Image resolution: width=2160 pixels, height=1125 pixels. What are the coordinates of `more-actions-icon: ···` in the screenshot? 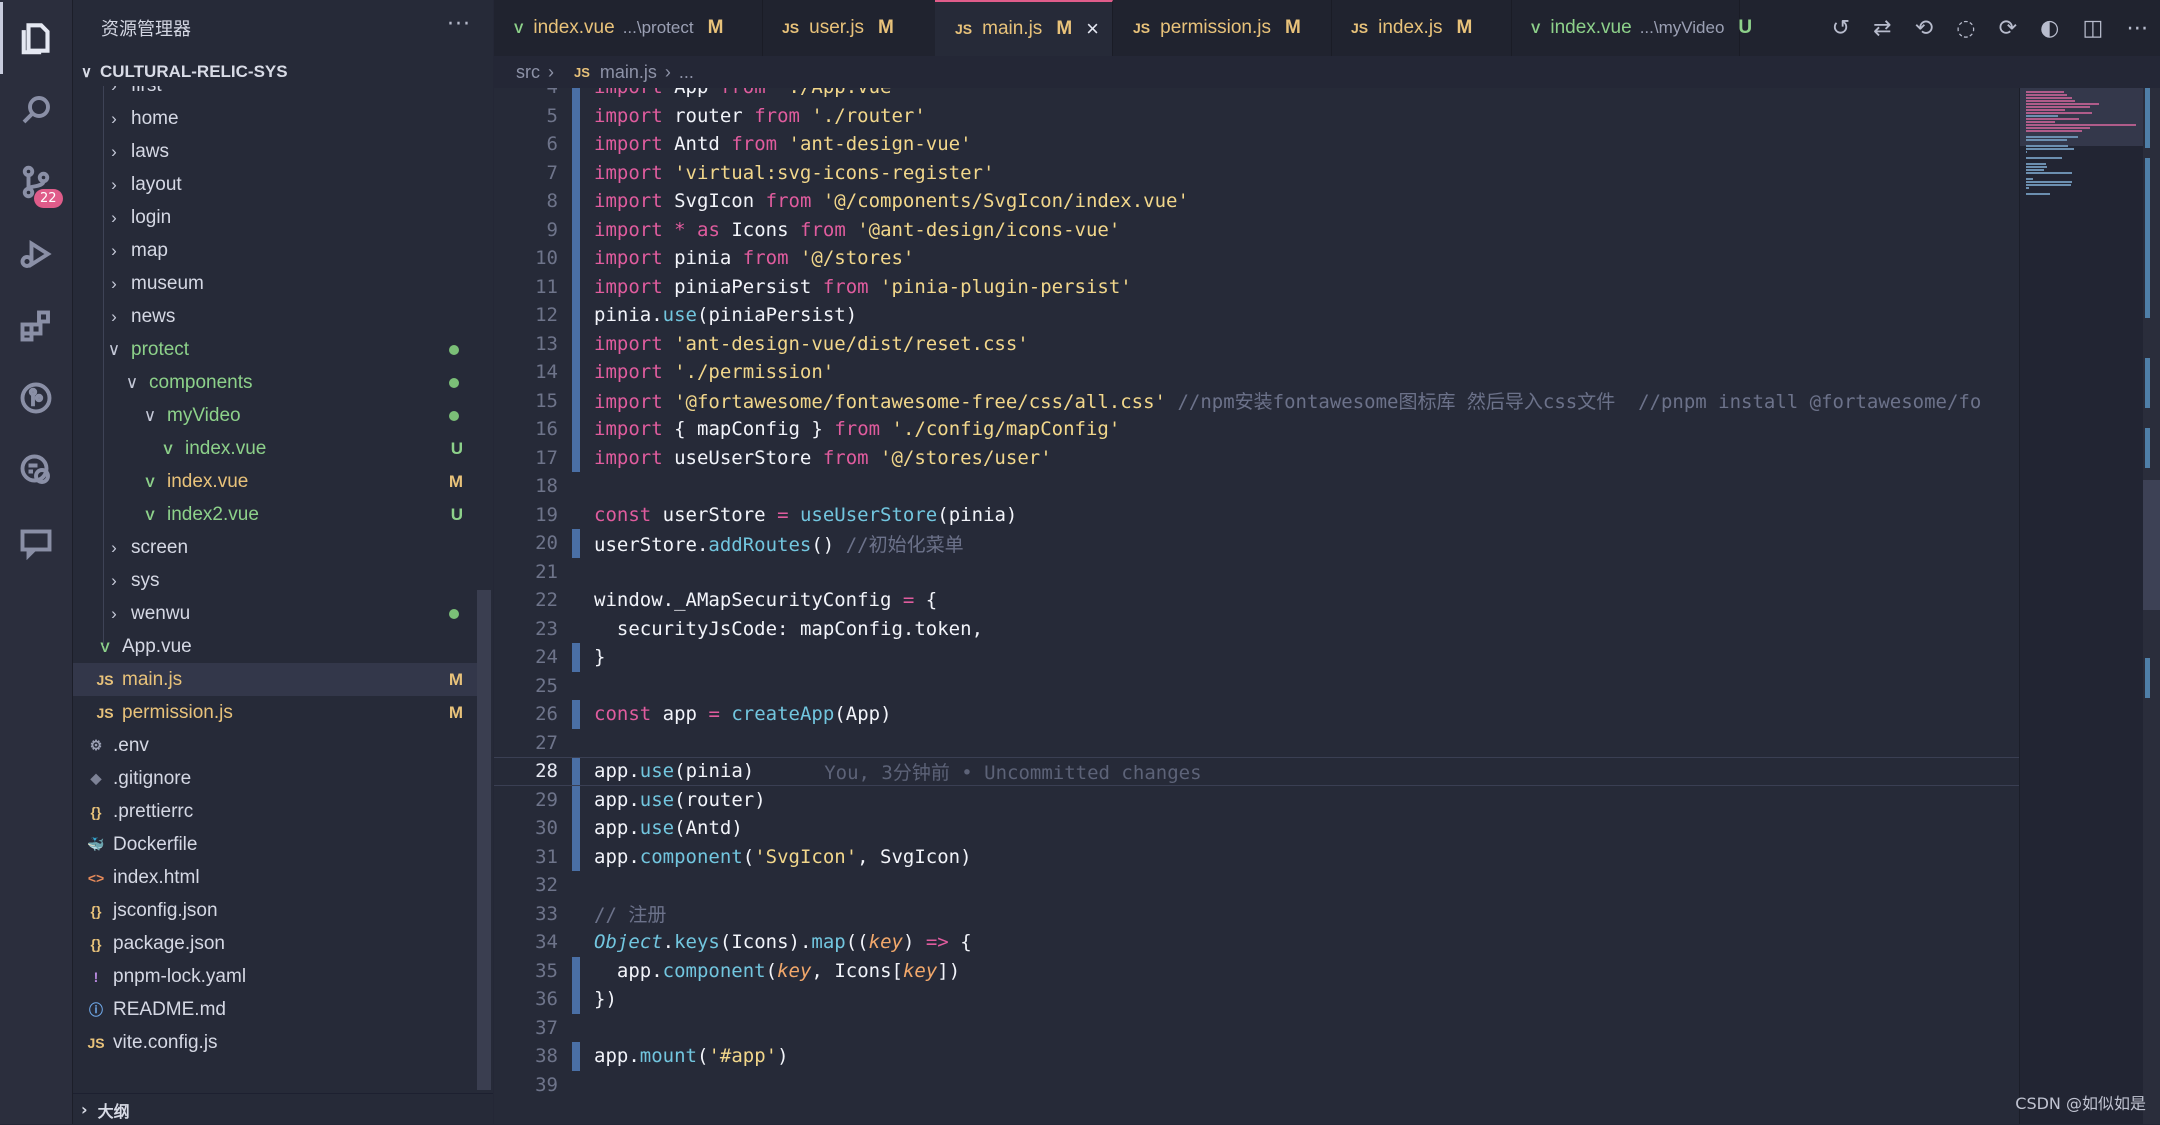 It's located at (459, 24).